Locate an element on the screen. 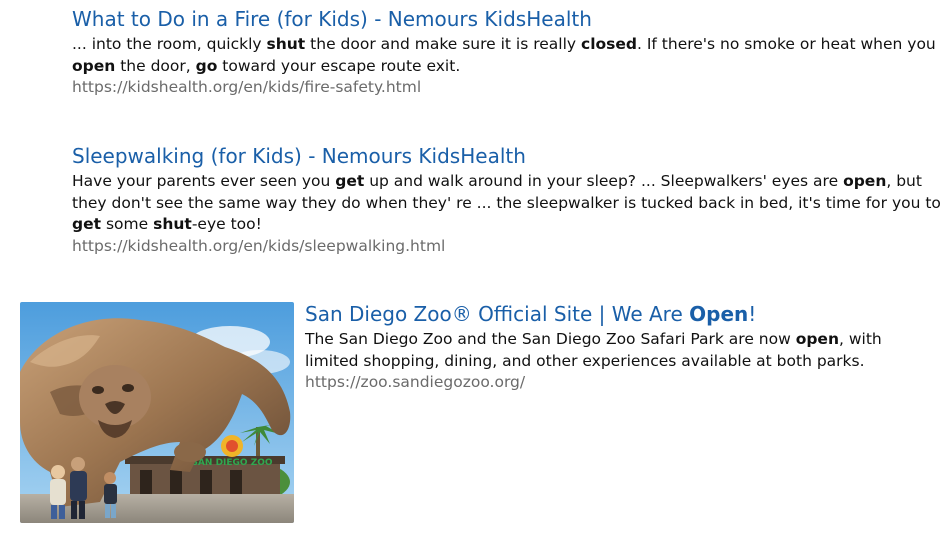 Image resolution: width=947 pixels, height=533 pixels. zoo-sign-text: SAN DIEGO ZOO is located at coordinates (231, 463).